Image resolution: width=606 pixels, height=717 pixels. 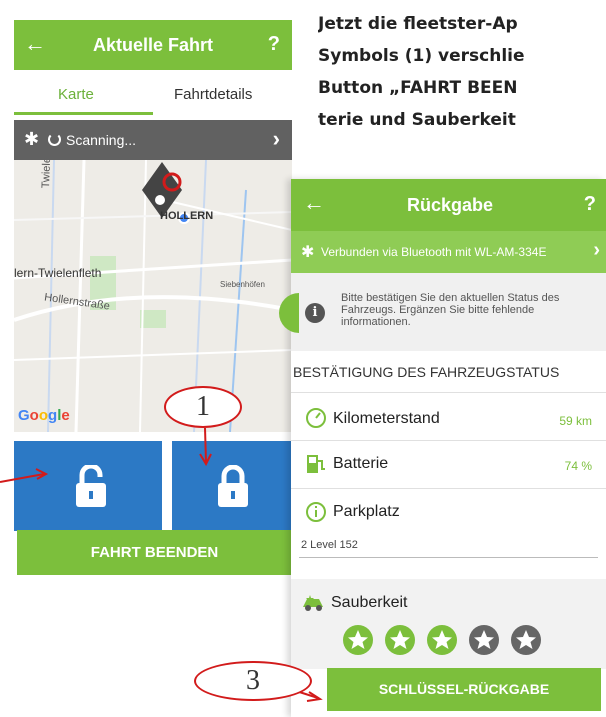 What do you see at coordinates (418, 88) in the screenshot?
I see `intro-line: Button „FAHRT BEEN` at bounding box center [418, 88].